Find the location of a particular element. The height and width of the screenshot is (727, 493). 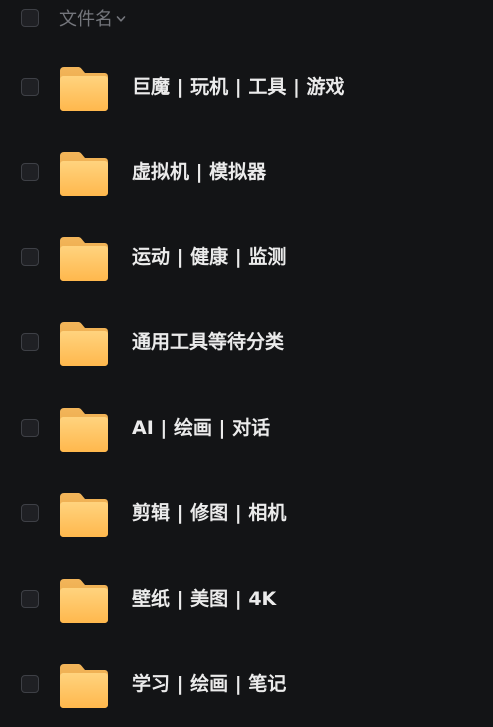

select-all-checkbox is located at coordinates (30, 18).